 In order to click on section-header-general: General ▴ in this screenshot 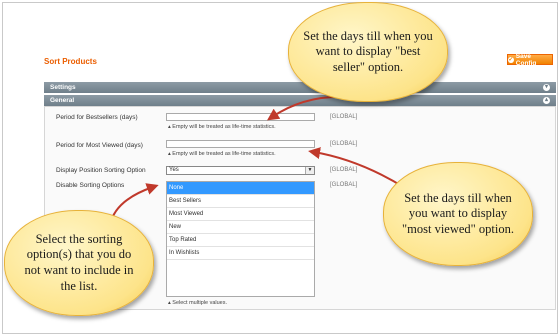, I will do `click(300, 100)`.